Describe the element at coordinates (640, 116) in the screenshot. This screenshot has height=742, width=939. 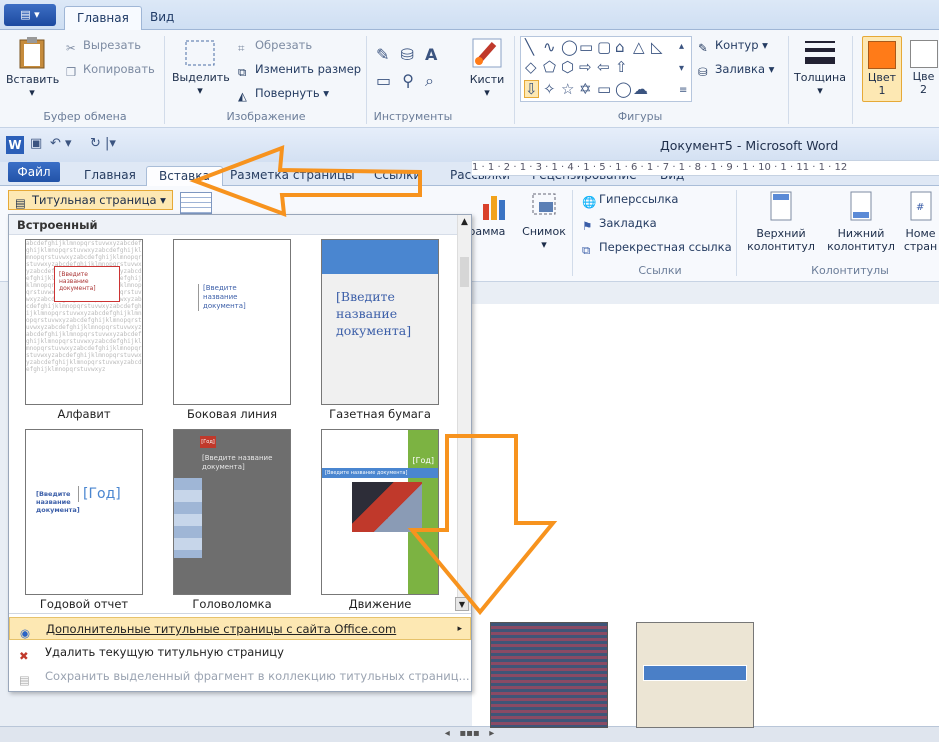
I see `shapes-group-label: Фигуры` at that location.